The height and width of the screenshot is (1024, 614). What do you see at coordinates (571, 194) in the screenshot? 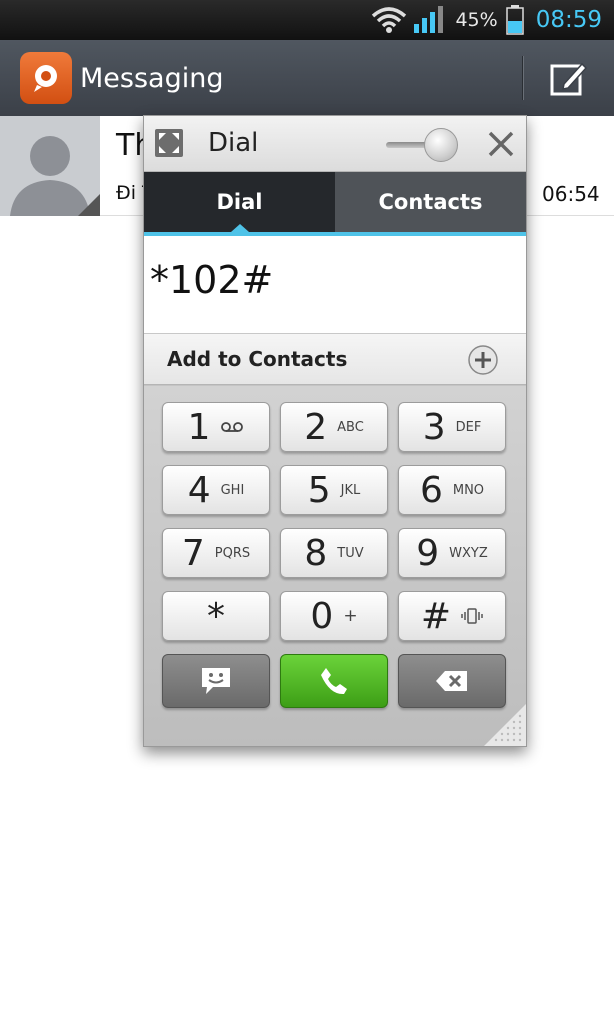
I see `conversation-time: 06:54` at bounding box center [571, 194].